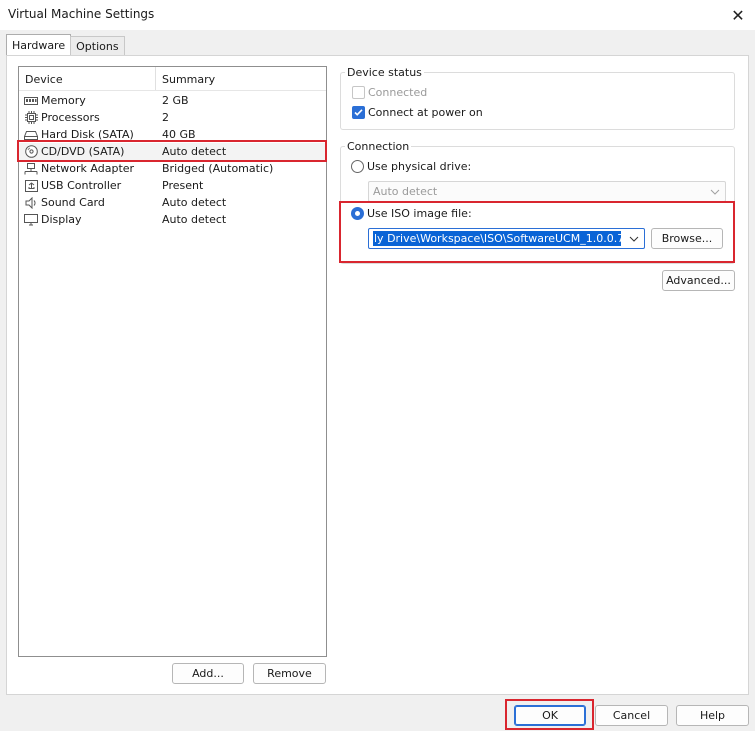 This screenshot has width=755, height=731. Describe the element at coordinates (172, 151) in the screenshot. I see `highlight-cd-dvd-row` at that location.